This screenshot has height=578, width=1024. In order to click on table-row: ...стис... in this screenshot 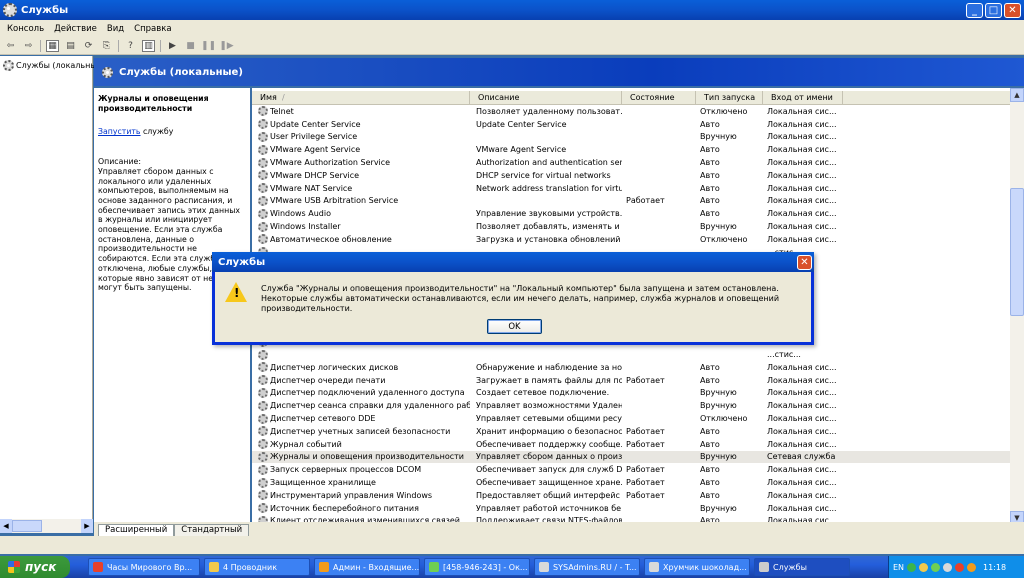, I will do `click(632, 354)`.